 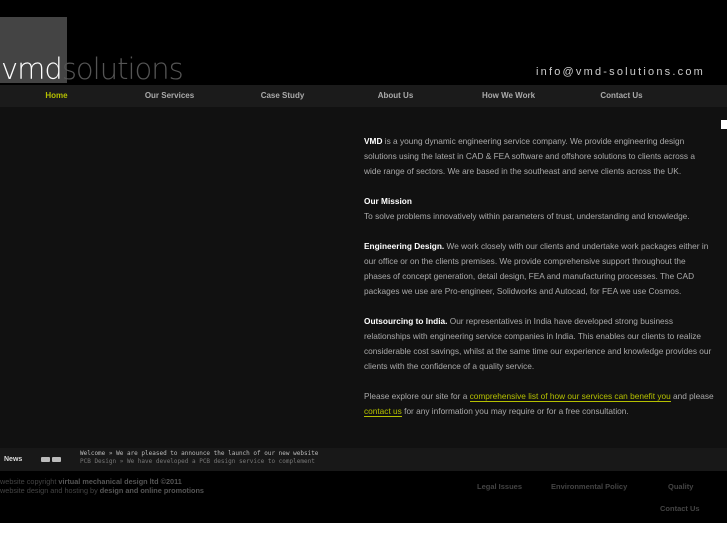 I want to click on footer-legal-issues: Legal Issues, so click(x=499, y=486).